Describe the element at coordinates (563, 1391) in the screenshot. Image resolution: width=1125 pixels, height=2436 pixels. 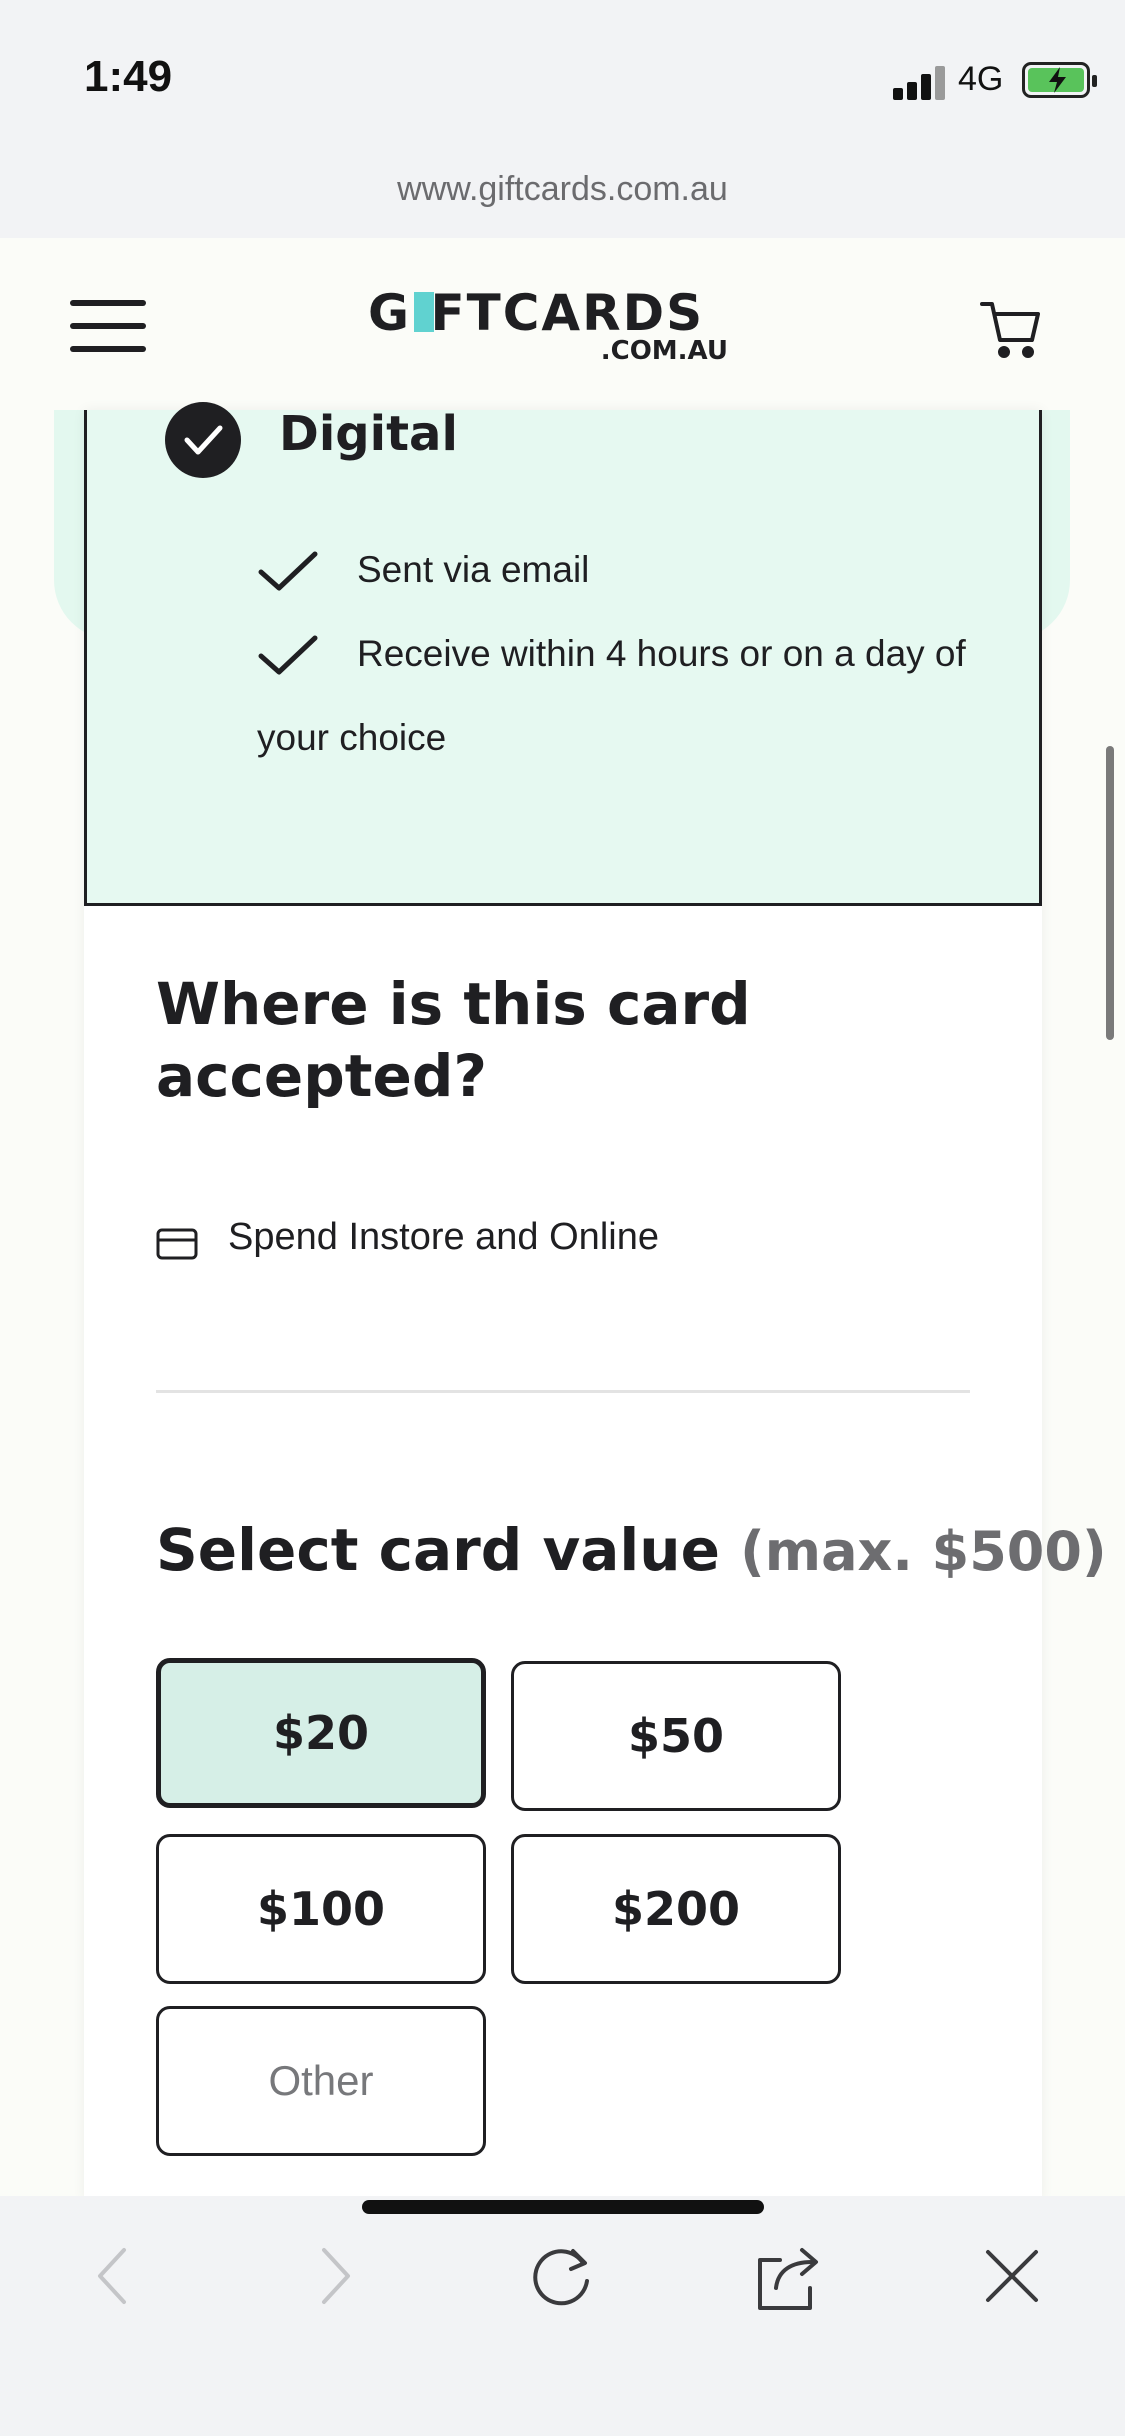
I see `divider` at that location.